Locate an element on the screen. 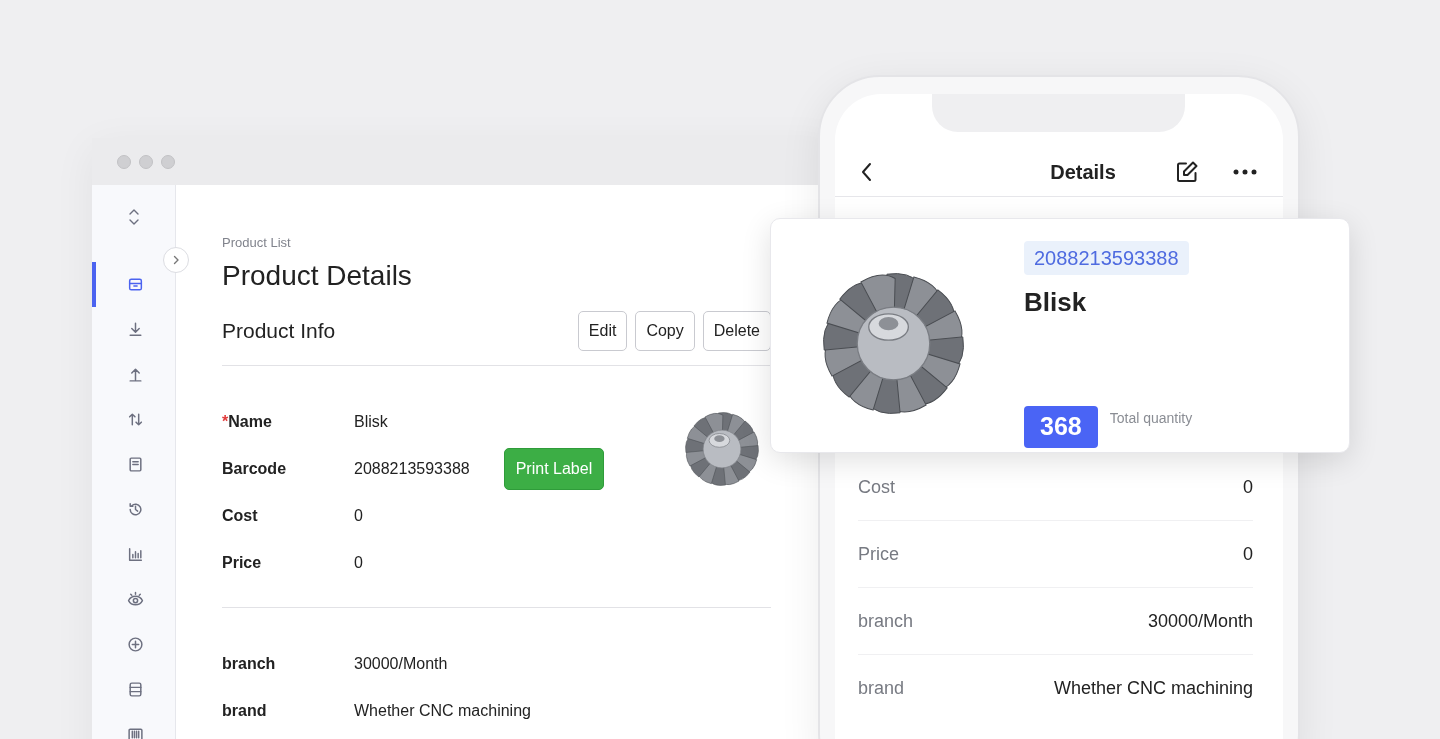  barcode-tag: 2088213593388 is located at coordinates (1106, 258).